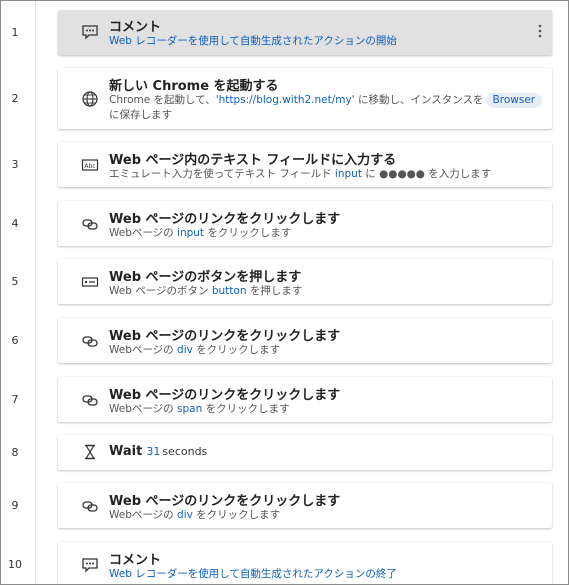 The height and width of the screenshot is (585, 569). Describe the element at coordinates (419, 100) in the screenshot. I see `description-text: に移動し、インスタンスを` at that location.